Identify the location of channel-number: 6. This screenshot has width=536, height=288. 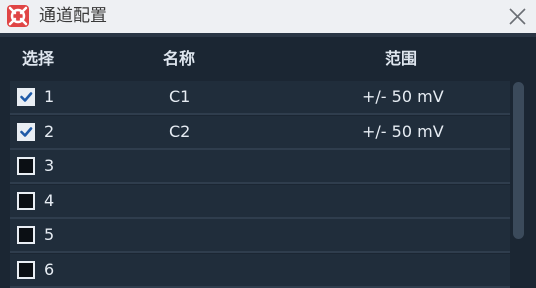
(49, 269).